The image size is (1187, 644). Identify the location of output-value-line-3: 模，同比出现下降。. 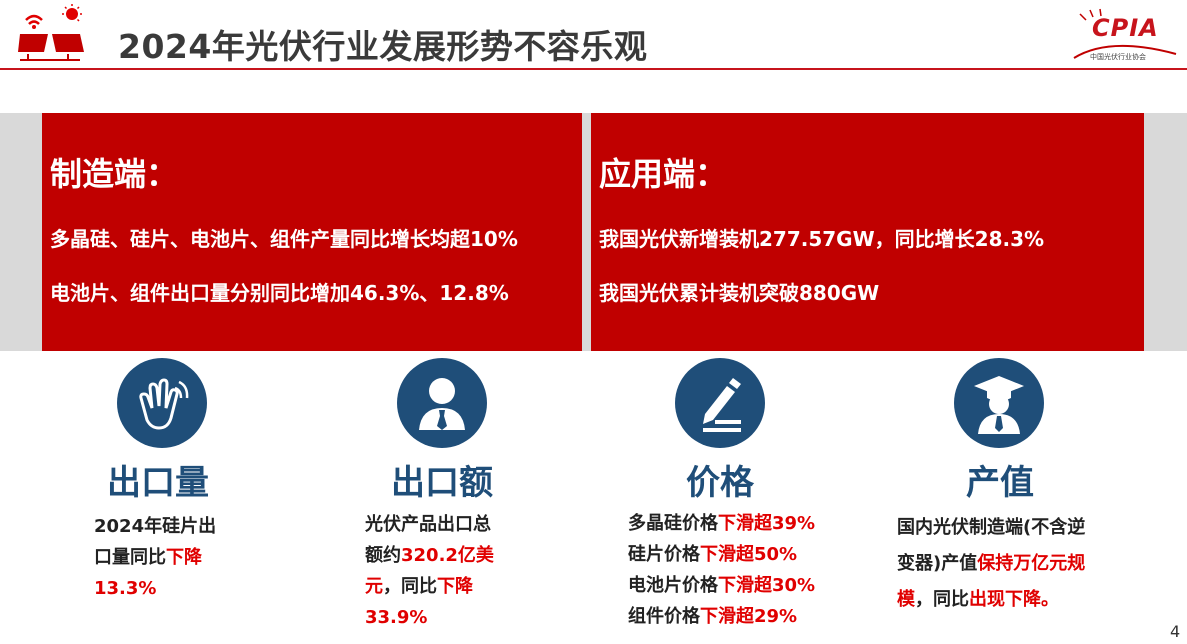
(978, 599).